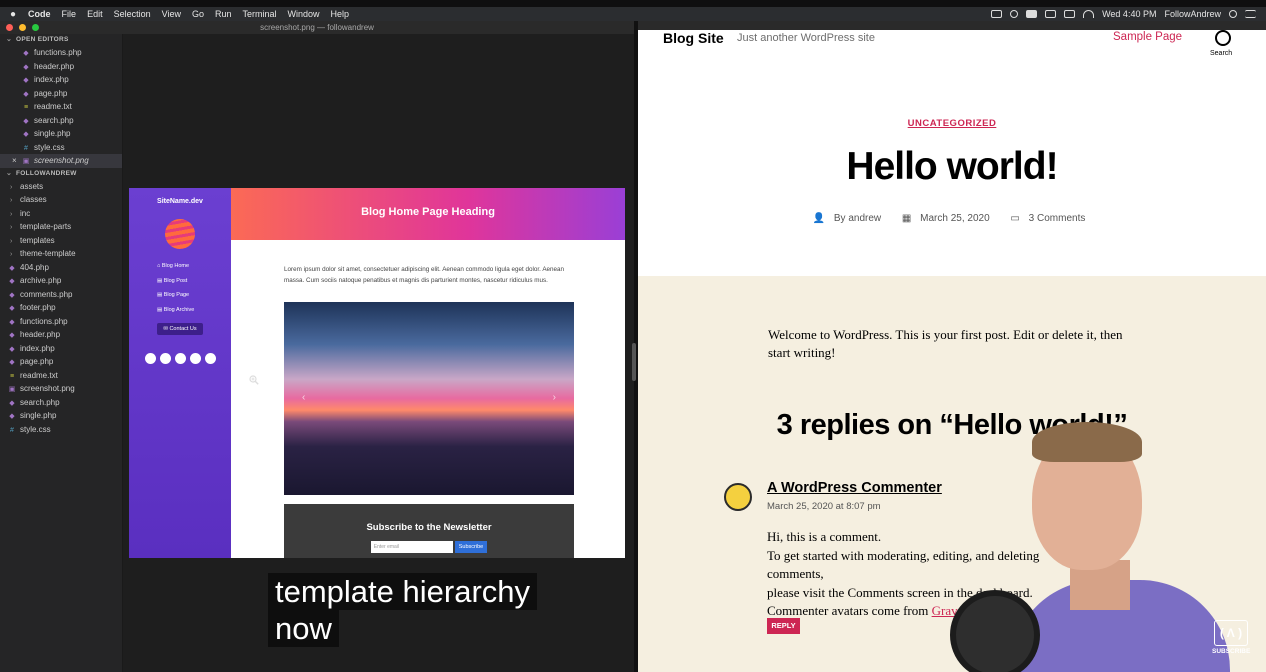 Image resolution: width=1266 pixels, height=672 pixels. I want to click on menubar-clock: Wed 4:40 PM, so click(1129, 14).